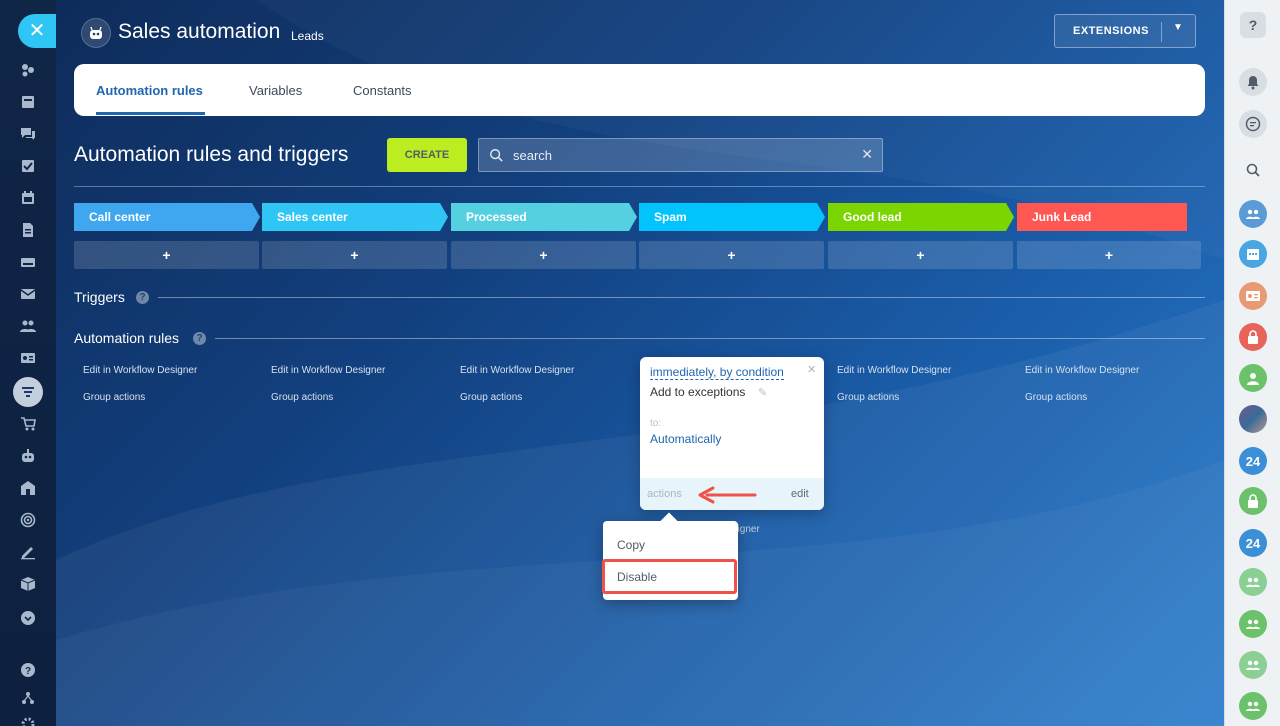  What do you see at coordinates (355, 217) in the screenshot?
I see `stage-sales-center: Sales center` at bounding box center [355, 217].